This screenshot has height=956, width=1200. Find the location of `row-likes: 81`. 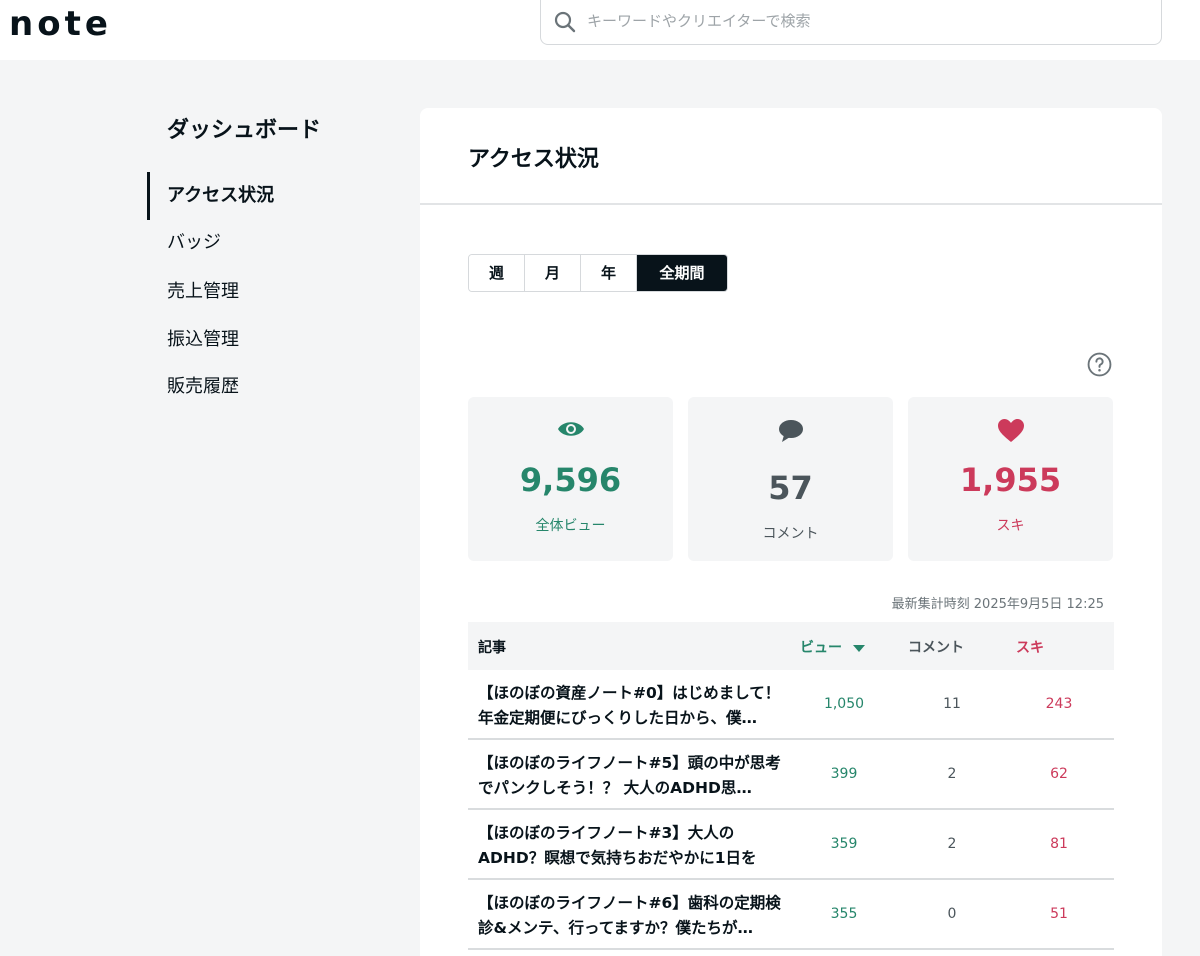

row-likes: 81 is located at coordinates (1059, 844).